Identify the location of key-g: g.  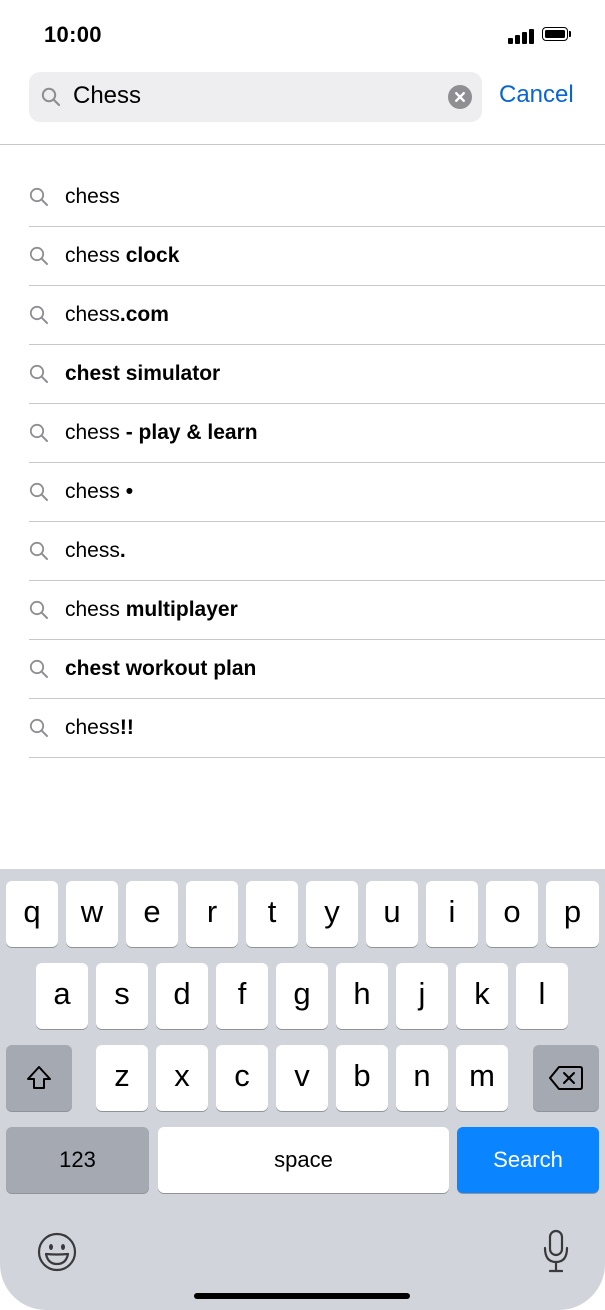
(302, 996).